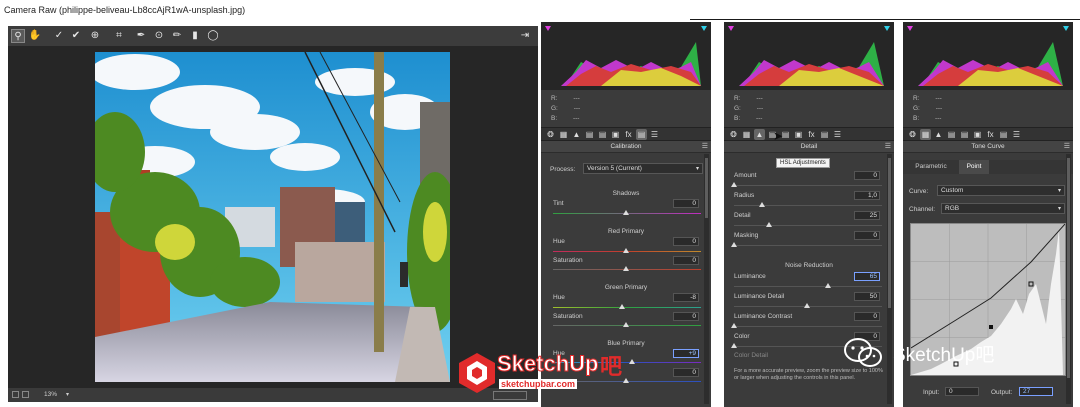  Describe the element at coordinates (762, 204) in the screenshot. I see `radius-slider-thumb` at that location.